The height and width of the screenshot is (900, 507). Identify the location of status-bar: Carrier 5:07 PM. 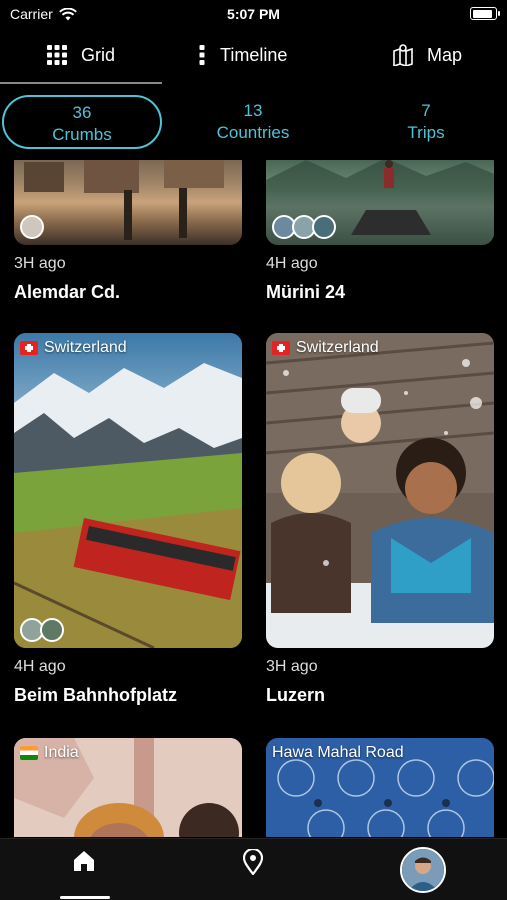
(253, 15).